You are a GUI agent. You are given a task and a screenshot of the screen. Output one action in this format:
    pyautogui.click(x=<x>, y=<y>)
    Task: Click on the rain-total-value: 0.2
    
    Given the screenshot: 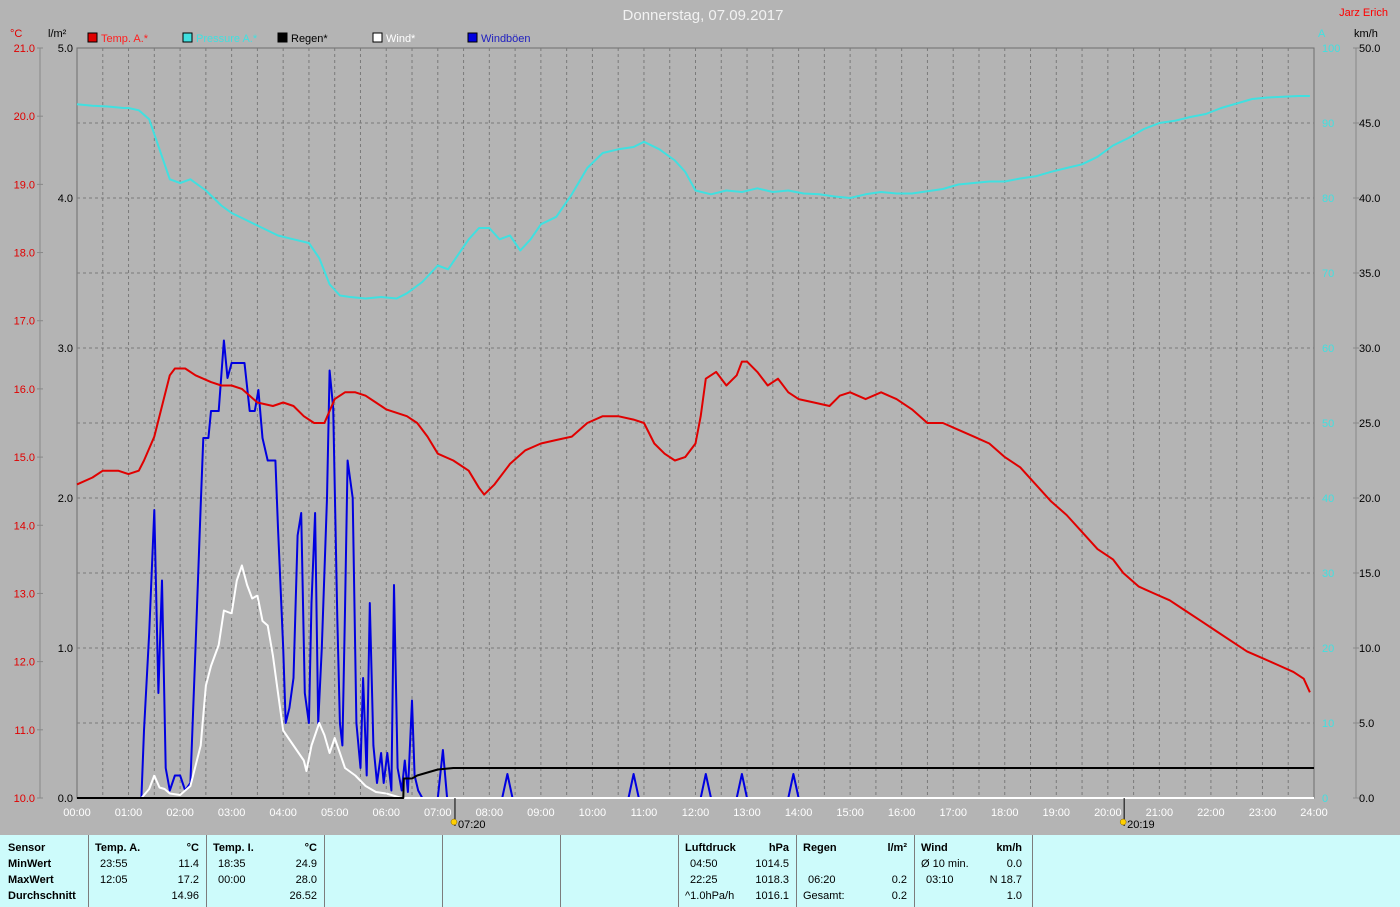 What is the action you would take?
    pyautogui.click(x=899, y=896)
    